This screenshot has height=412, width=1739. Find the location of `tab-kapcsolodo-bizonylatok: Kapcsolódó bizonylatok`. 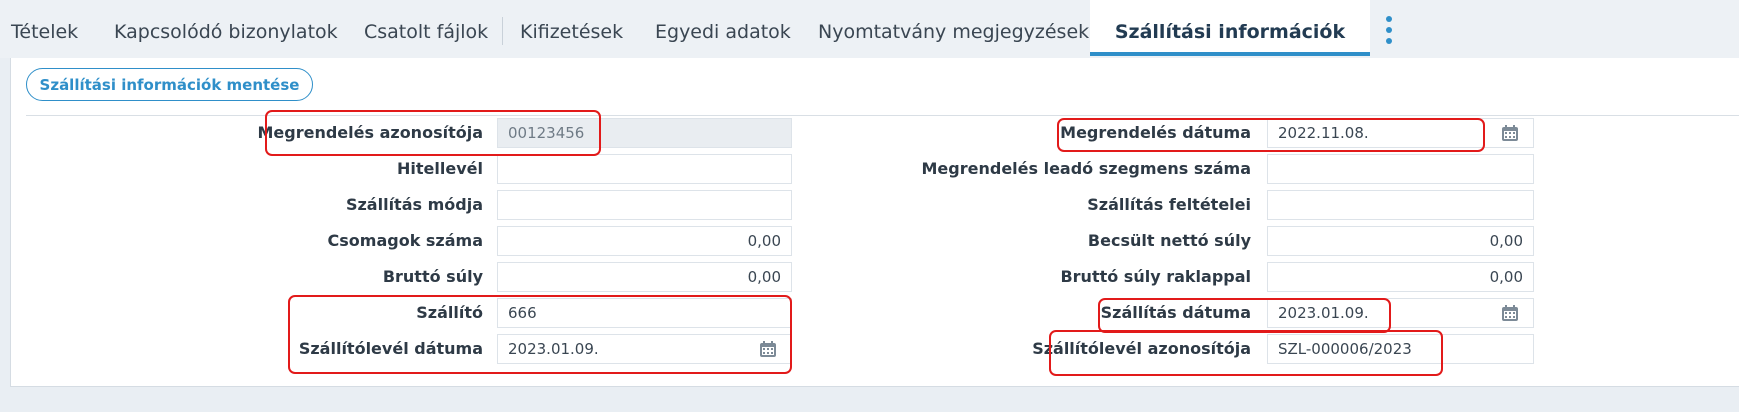

tab-kapcsolodo-bizonylatok: Kapcsolódó bizonylatok is located at coordinates (226, 28).